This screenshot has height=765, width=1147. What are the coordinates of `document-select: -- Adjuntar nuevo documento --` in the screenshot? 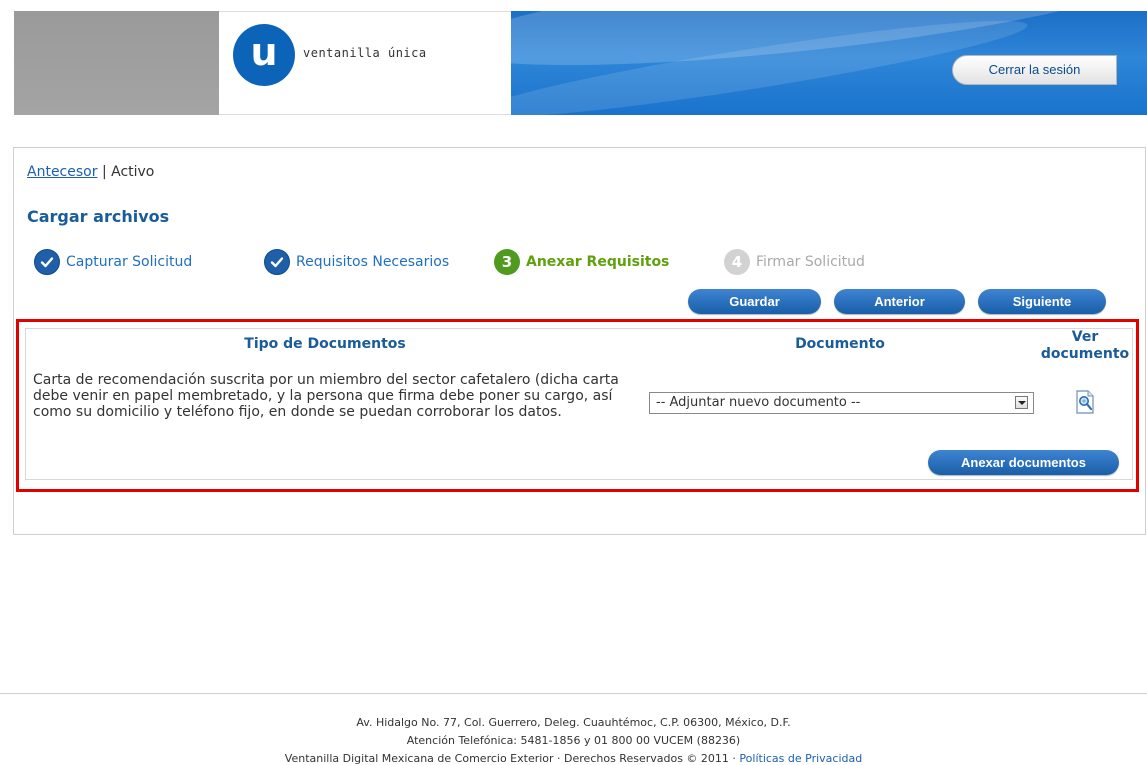 It's located at (841, 403).